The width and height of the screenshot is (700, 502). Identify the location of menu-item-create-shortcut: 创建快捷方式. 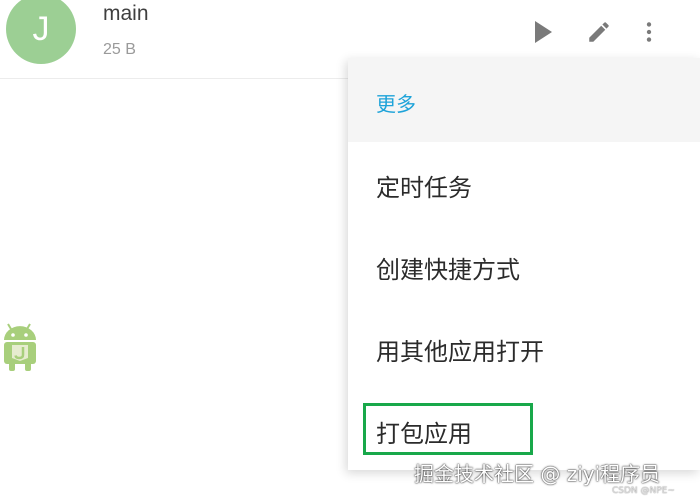
(524, 265).